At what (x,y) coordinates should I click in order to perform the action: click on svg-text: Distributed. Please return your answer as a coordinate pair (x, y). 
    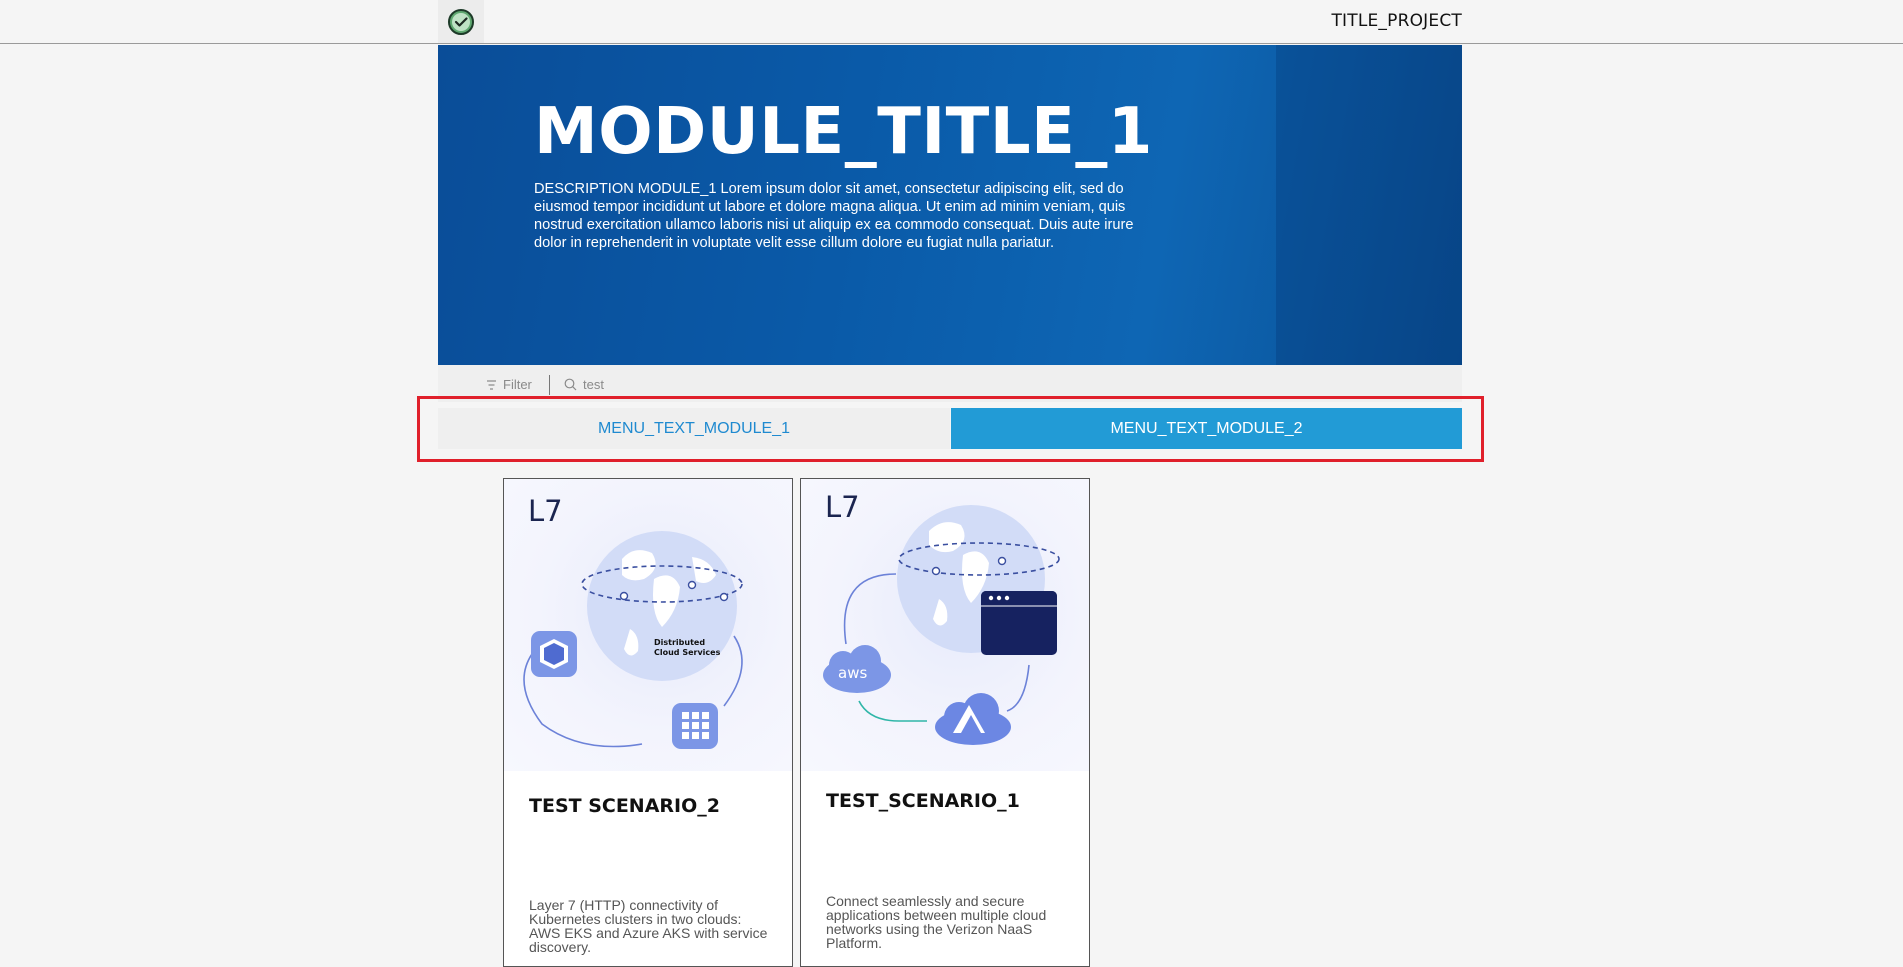
    Looking at the image, I should click on (679, 642).